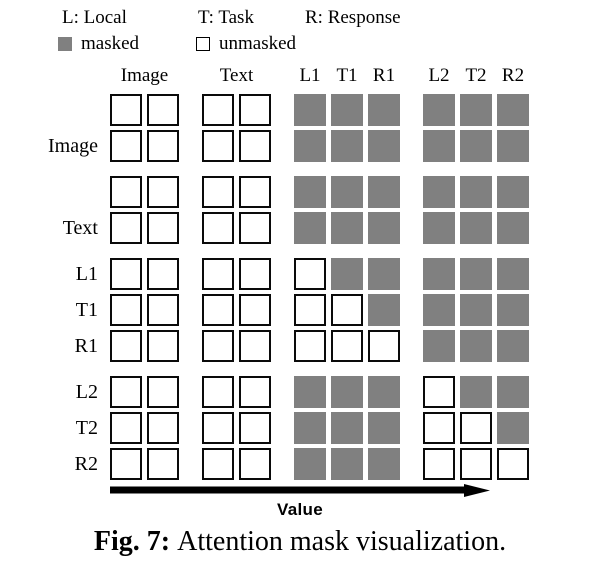 Image resolution: width=600 pixels, height=567 pixels. I want to click on cell-masked-r3-c7, so click(439, 228).